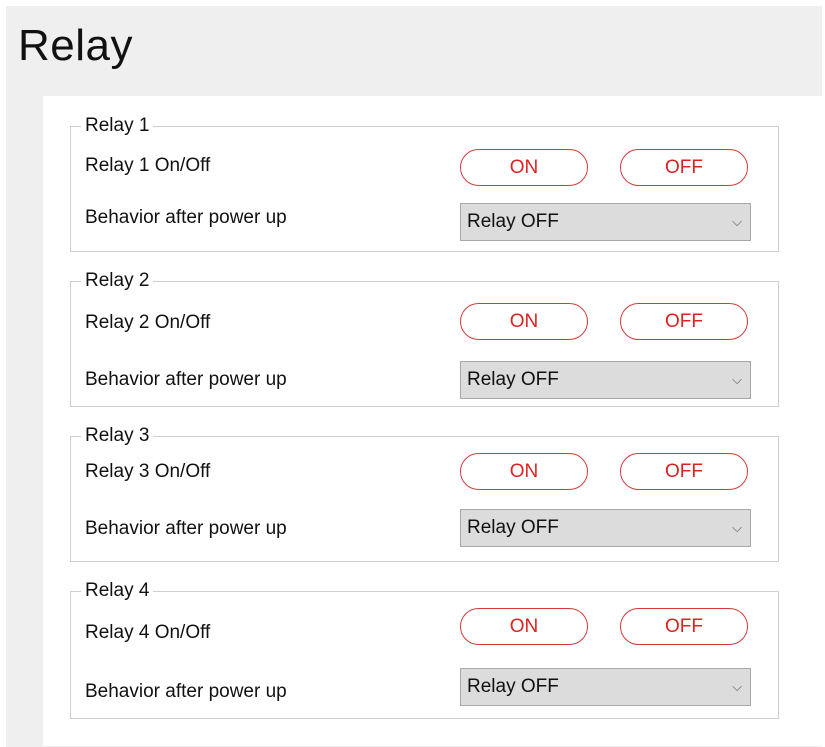 The image size is (825, 747). What do you see at coordinates (75, 45) in the screenshot?
I see `page-title: Relay` at bounding box center [75, 45].